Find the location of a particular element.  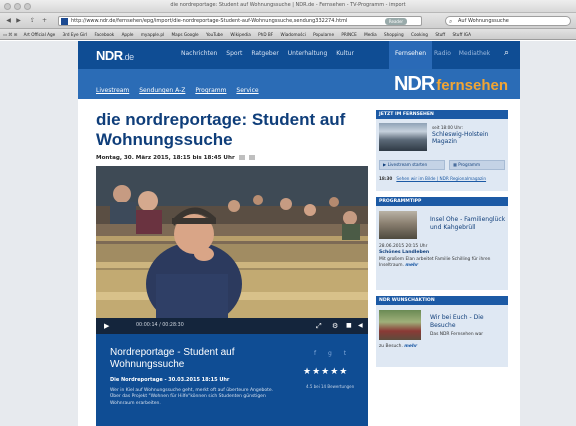

reader-button: Reader is located at coordinates (396, 21).